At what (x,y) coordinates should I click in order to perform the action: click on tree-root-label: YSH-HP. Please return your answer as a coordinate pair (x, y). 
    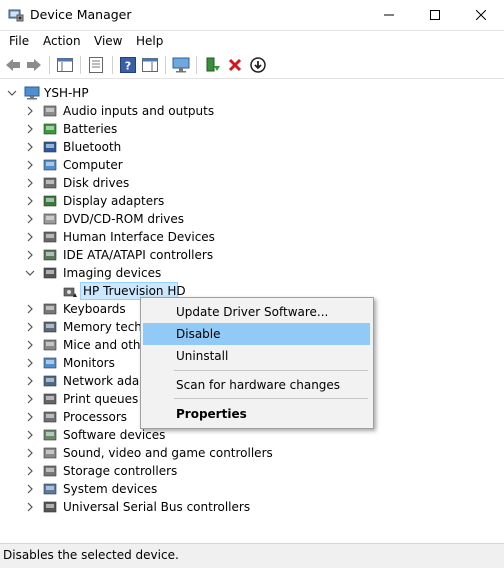
    Looking at the image, I should click on (66, 93).